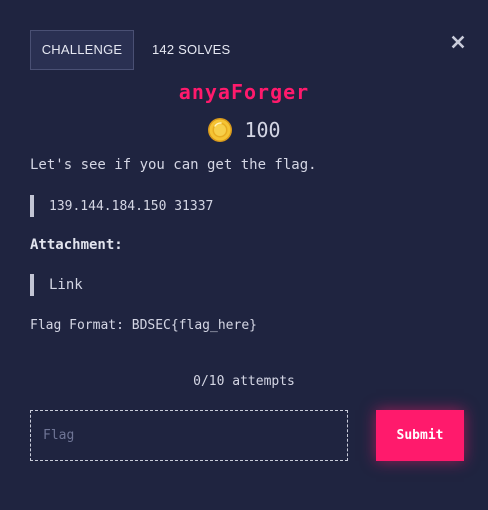  I want to click on flag-input, so click(189, 435).